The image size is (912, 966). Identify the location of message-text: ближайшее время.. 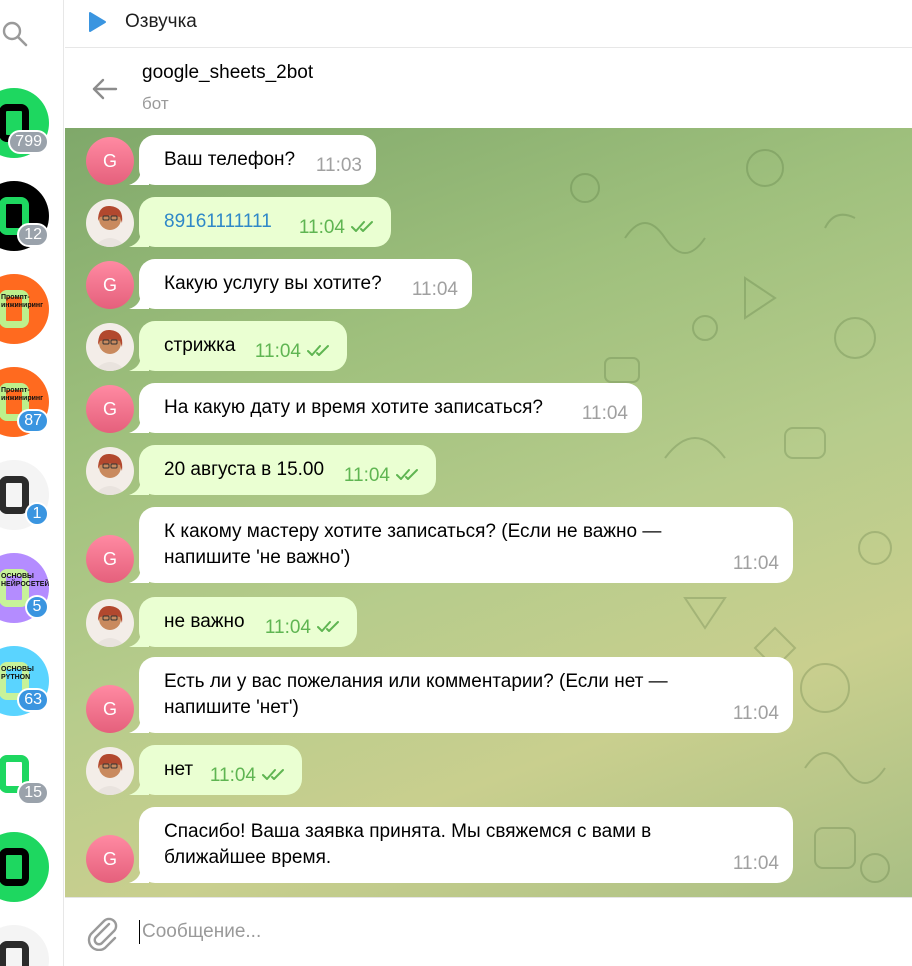
(248, 857).